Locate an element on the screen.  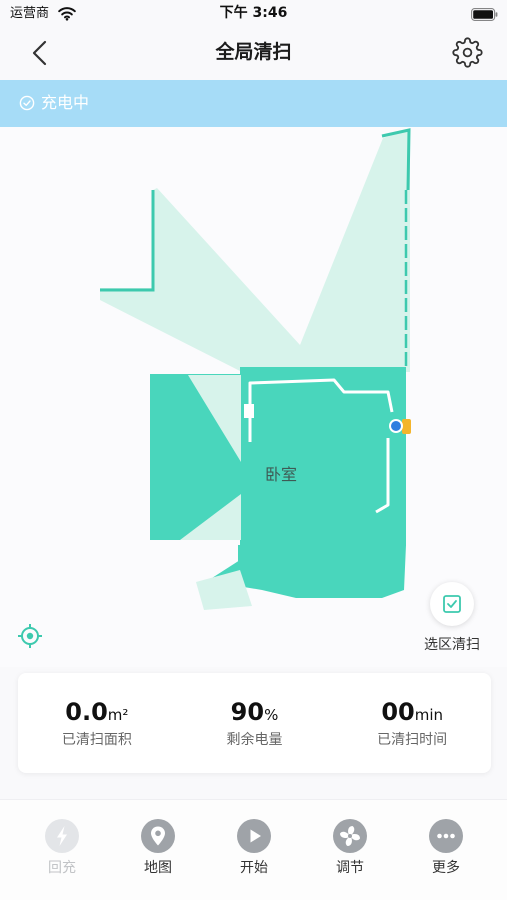
stat-label: 已清扫时间 is located at coordinates (412, 740).